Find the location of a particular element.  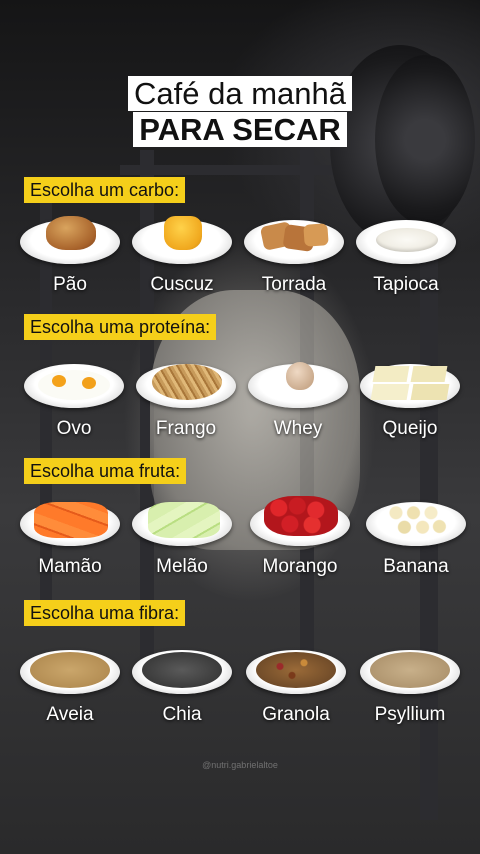

item-frango: Frango is located at coordinates (186, 402).